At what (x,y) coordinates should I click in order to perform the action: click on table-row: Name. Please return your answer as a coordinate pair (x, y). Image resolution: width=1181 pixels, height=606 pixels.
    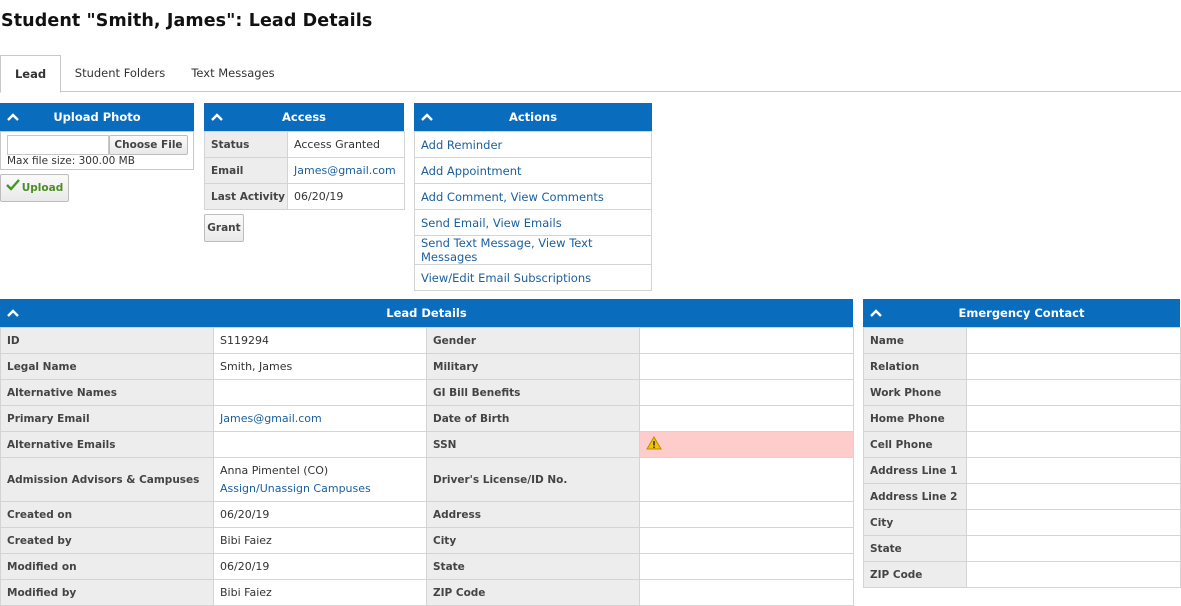
    Looking at the image, I should click on (1022, 340).